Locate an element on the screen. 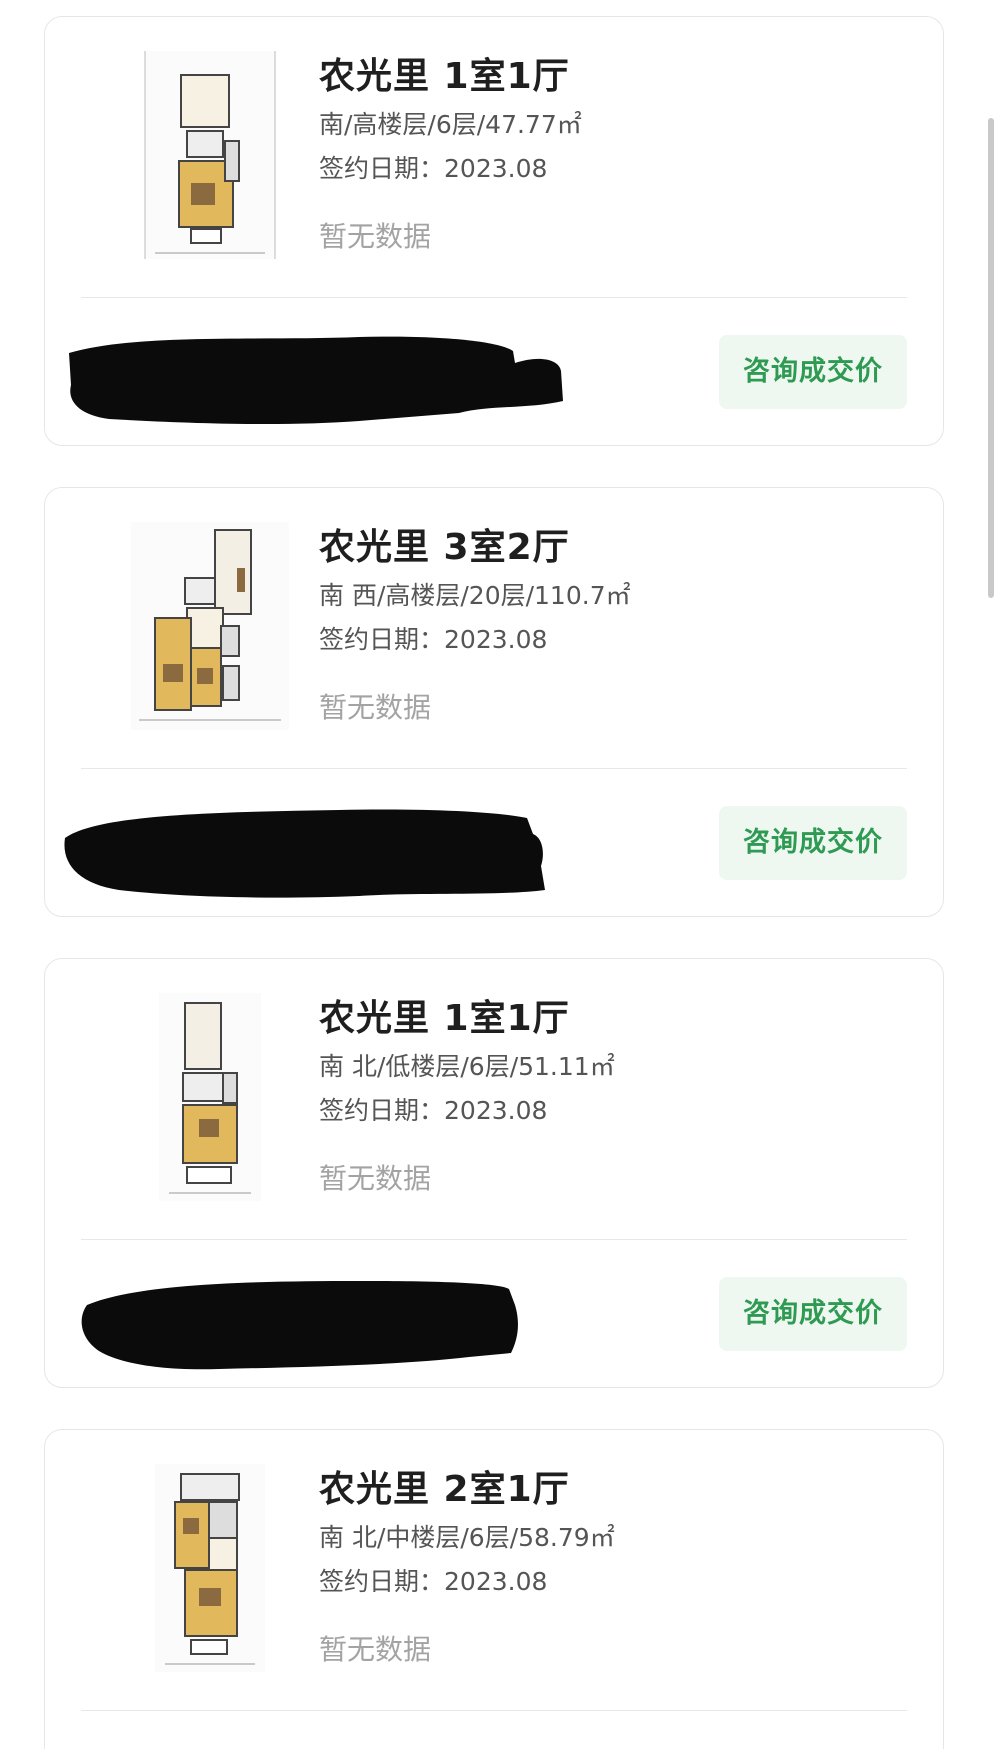 This screenshot has width=1000, height=1749. listing-title: 农光里 2室1厅 is located at coordinates (444, 1486).